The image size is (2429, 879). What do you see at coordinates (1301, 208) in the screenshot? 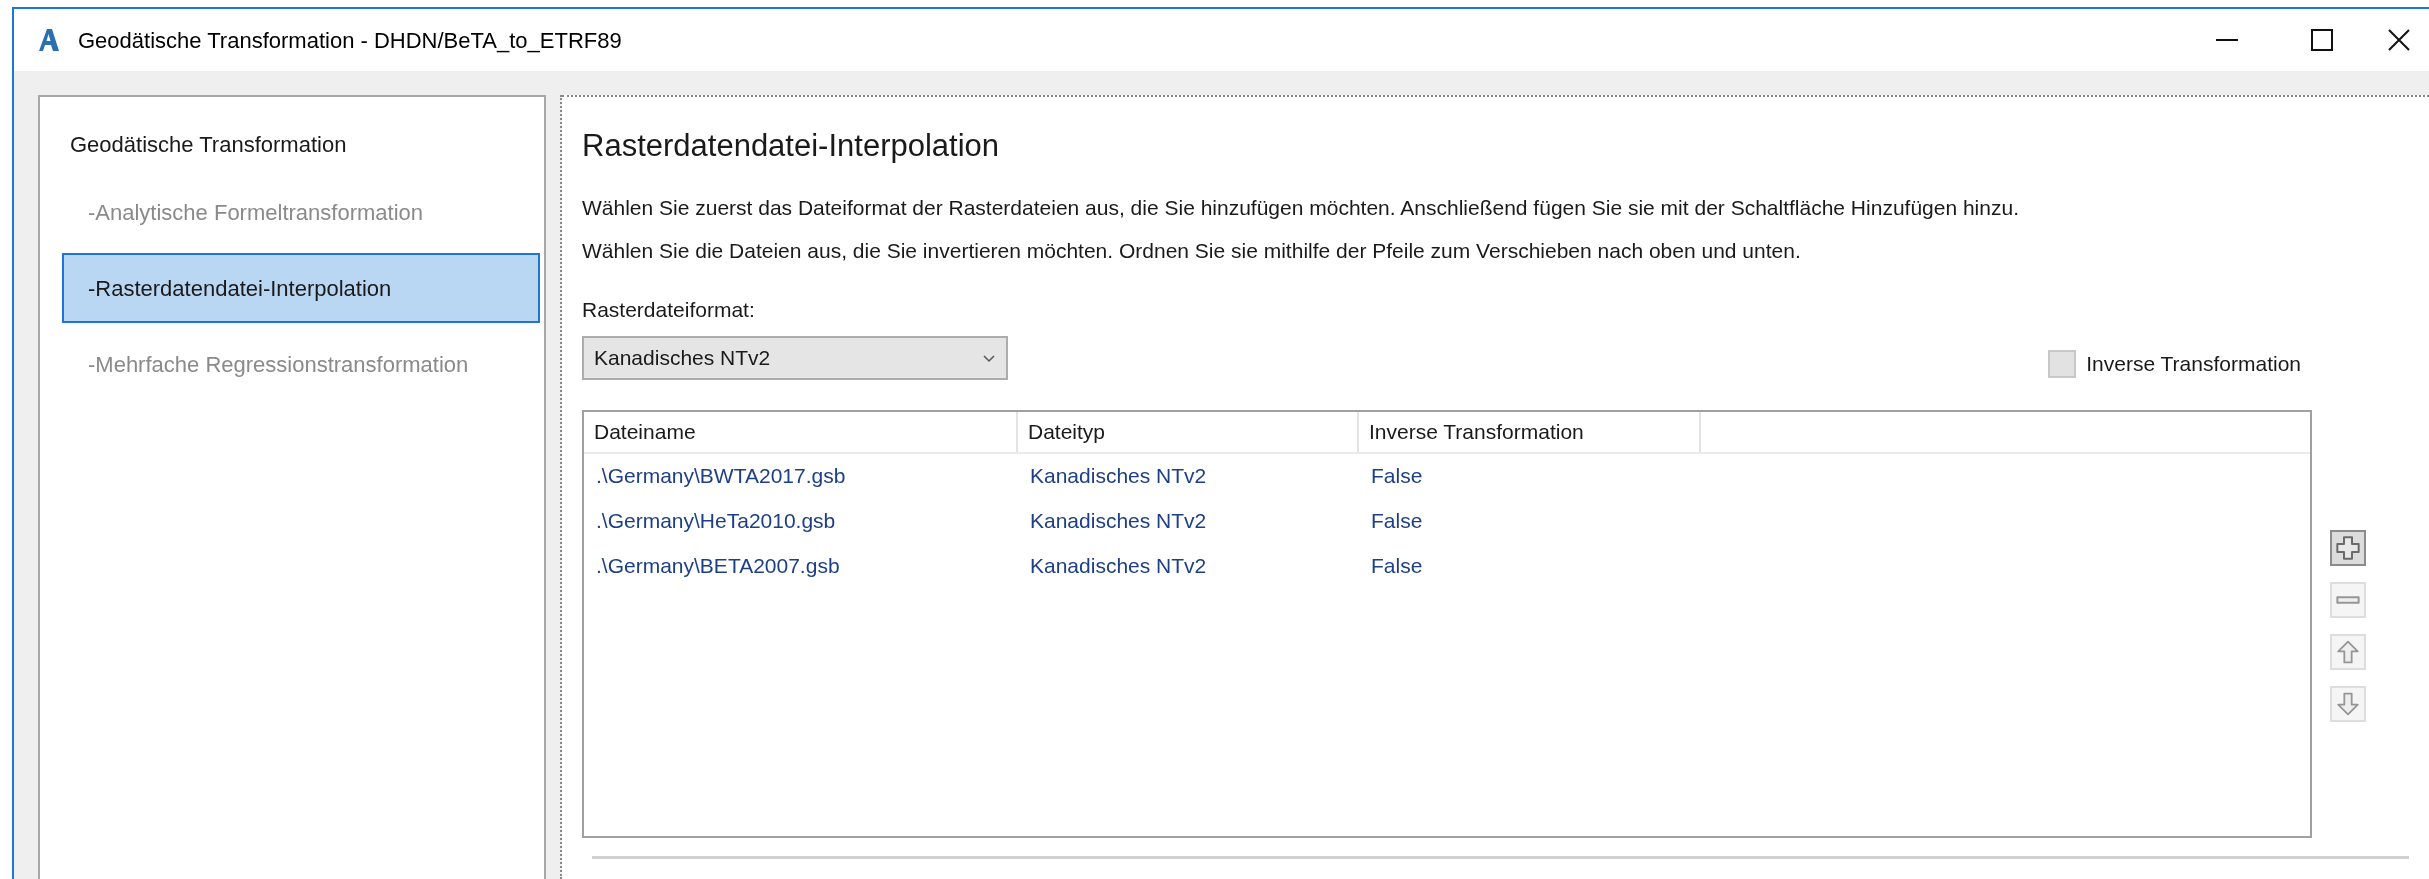
I see `description-text: Wählen Sie zuerst das Dateiformat der Rasterdateien aus, die Sie hinzufügen möchten. Anschließend fügen Sie sie mit der Schaltfläche Hinzufügen hinzu.` at bounding box center [1301, 208].